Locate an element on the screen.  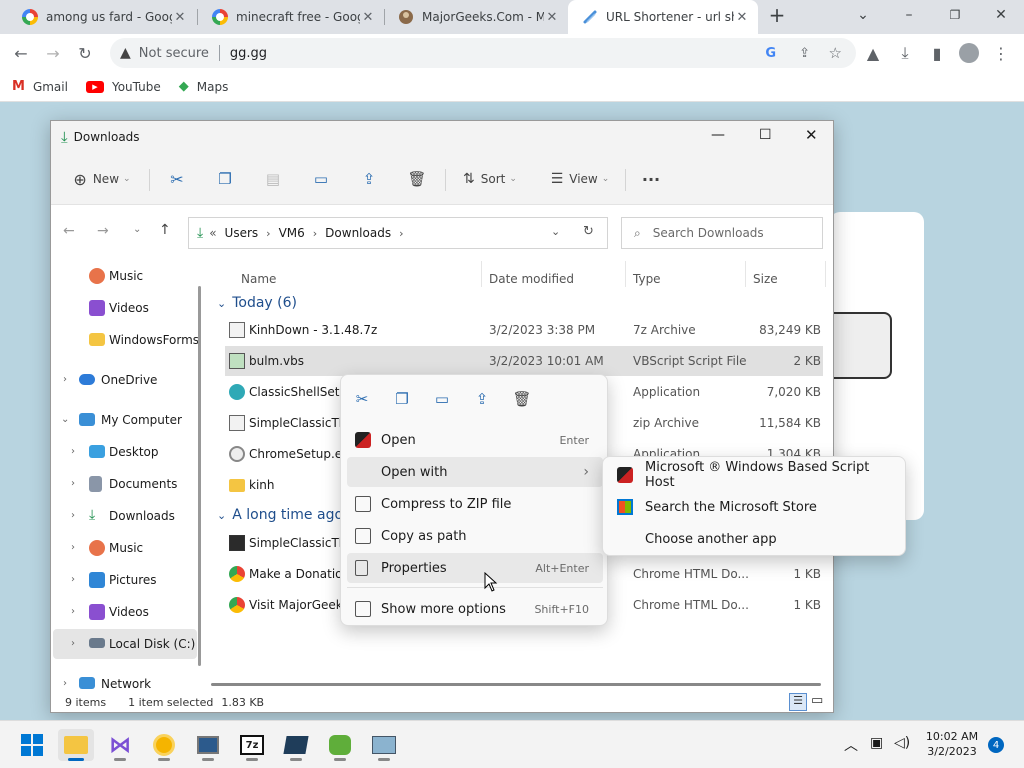
new-tab-button: + is located at coordinates (777, 15).